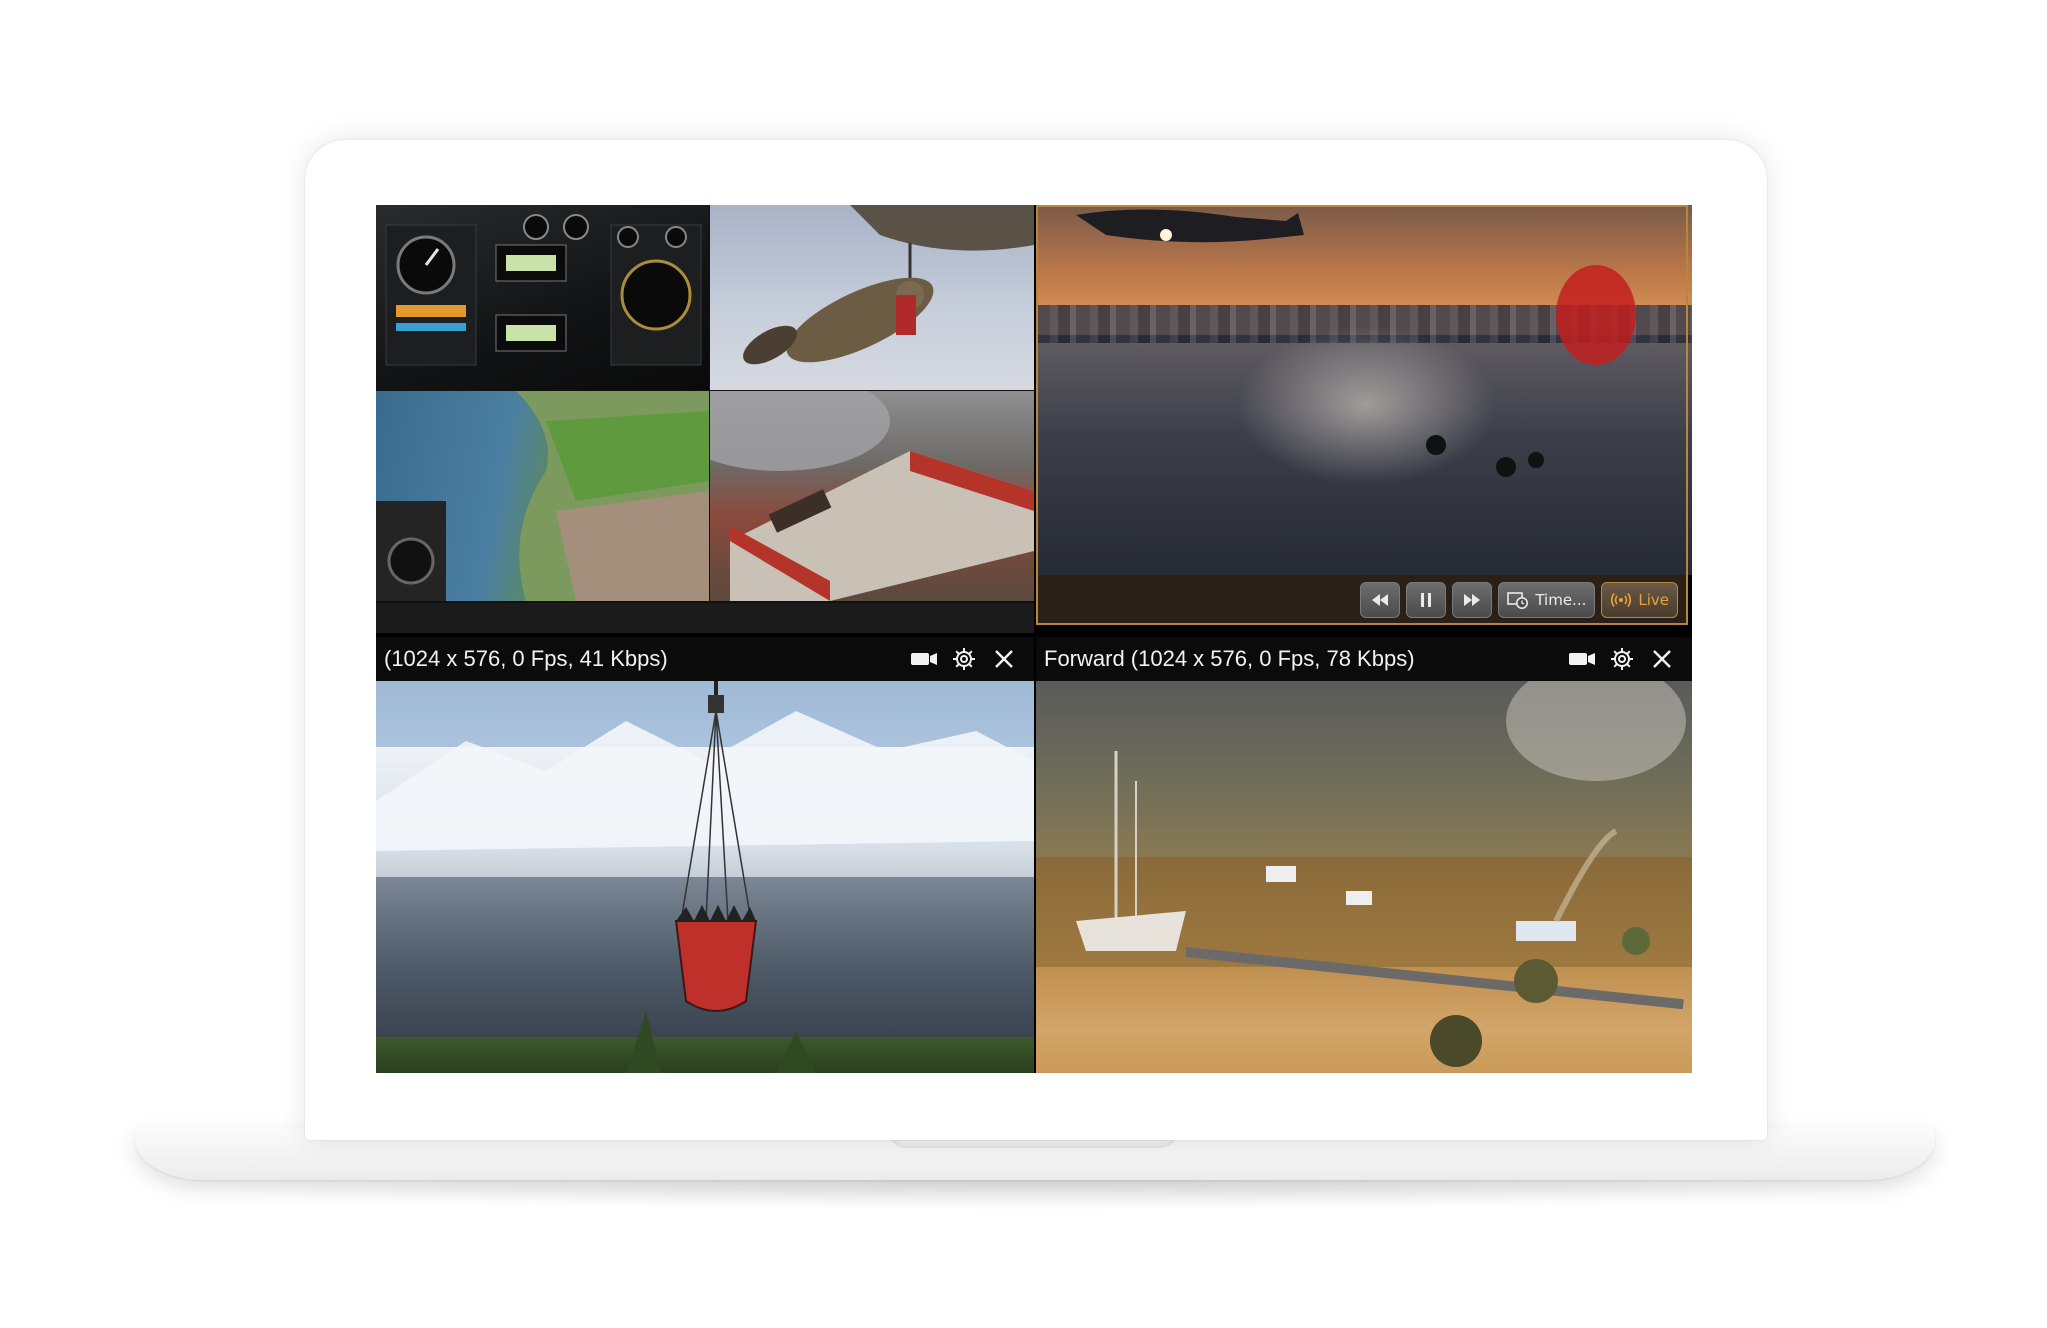 Image resolution: width=2047 pixels, height=1328 pixels. I want to click on sea-rescue-pane: Time... Live, so click(1364, 419).